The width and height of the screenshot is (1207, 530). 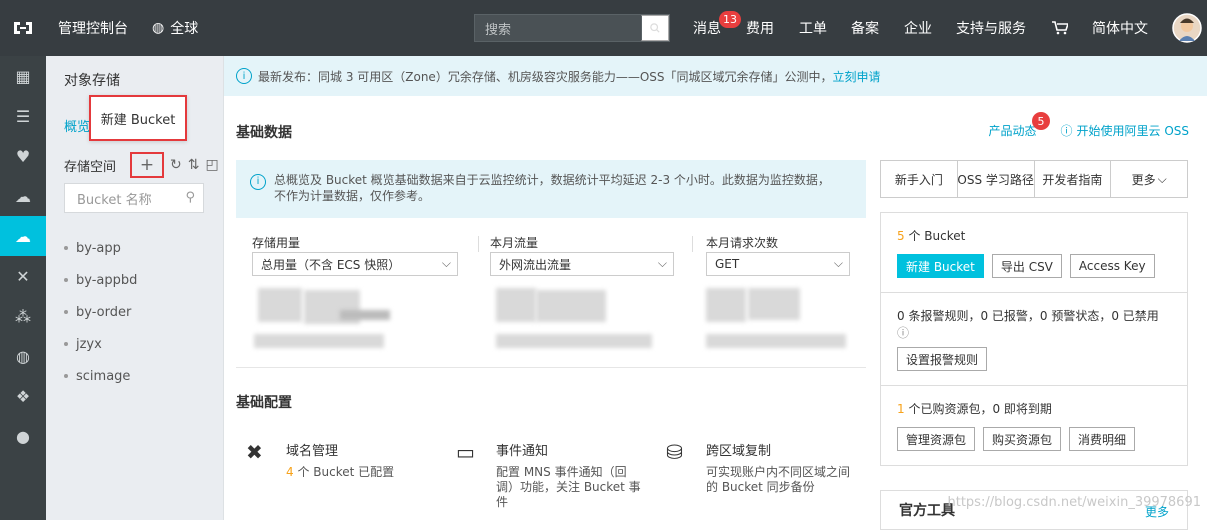 I want to click on refresh-icon: ↻, so click(x=176, y=165).